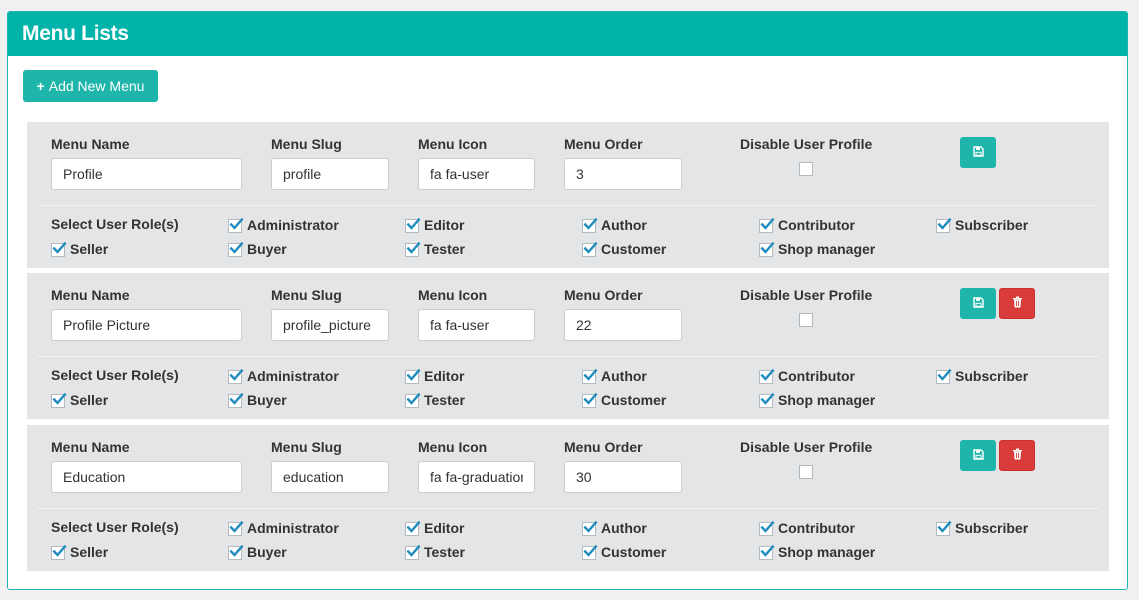  I want to click on add-new-menu-button: + Add New Menu, so click(90, 86).